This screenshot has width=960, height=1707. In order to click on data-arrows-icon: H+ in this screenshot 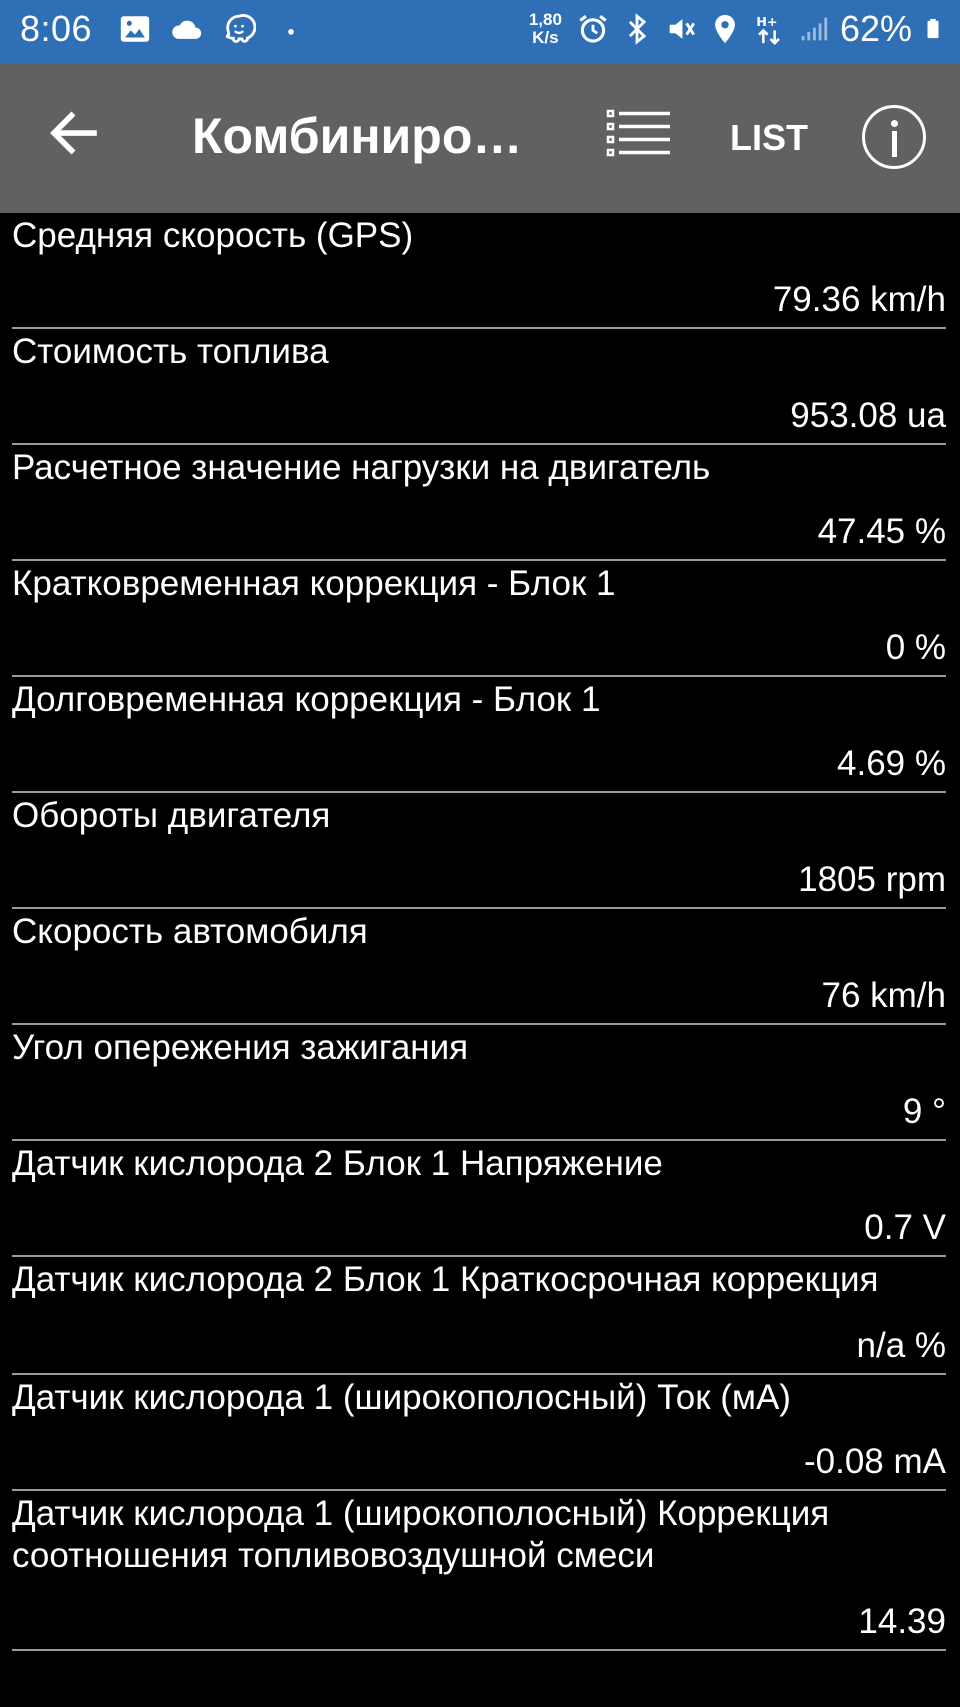, I will do `click(768, 30)`.